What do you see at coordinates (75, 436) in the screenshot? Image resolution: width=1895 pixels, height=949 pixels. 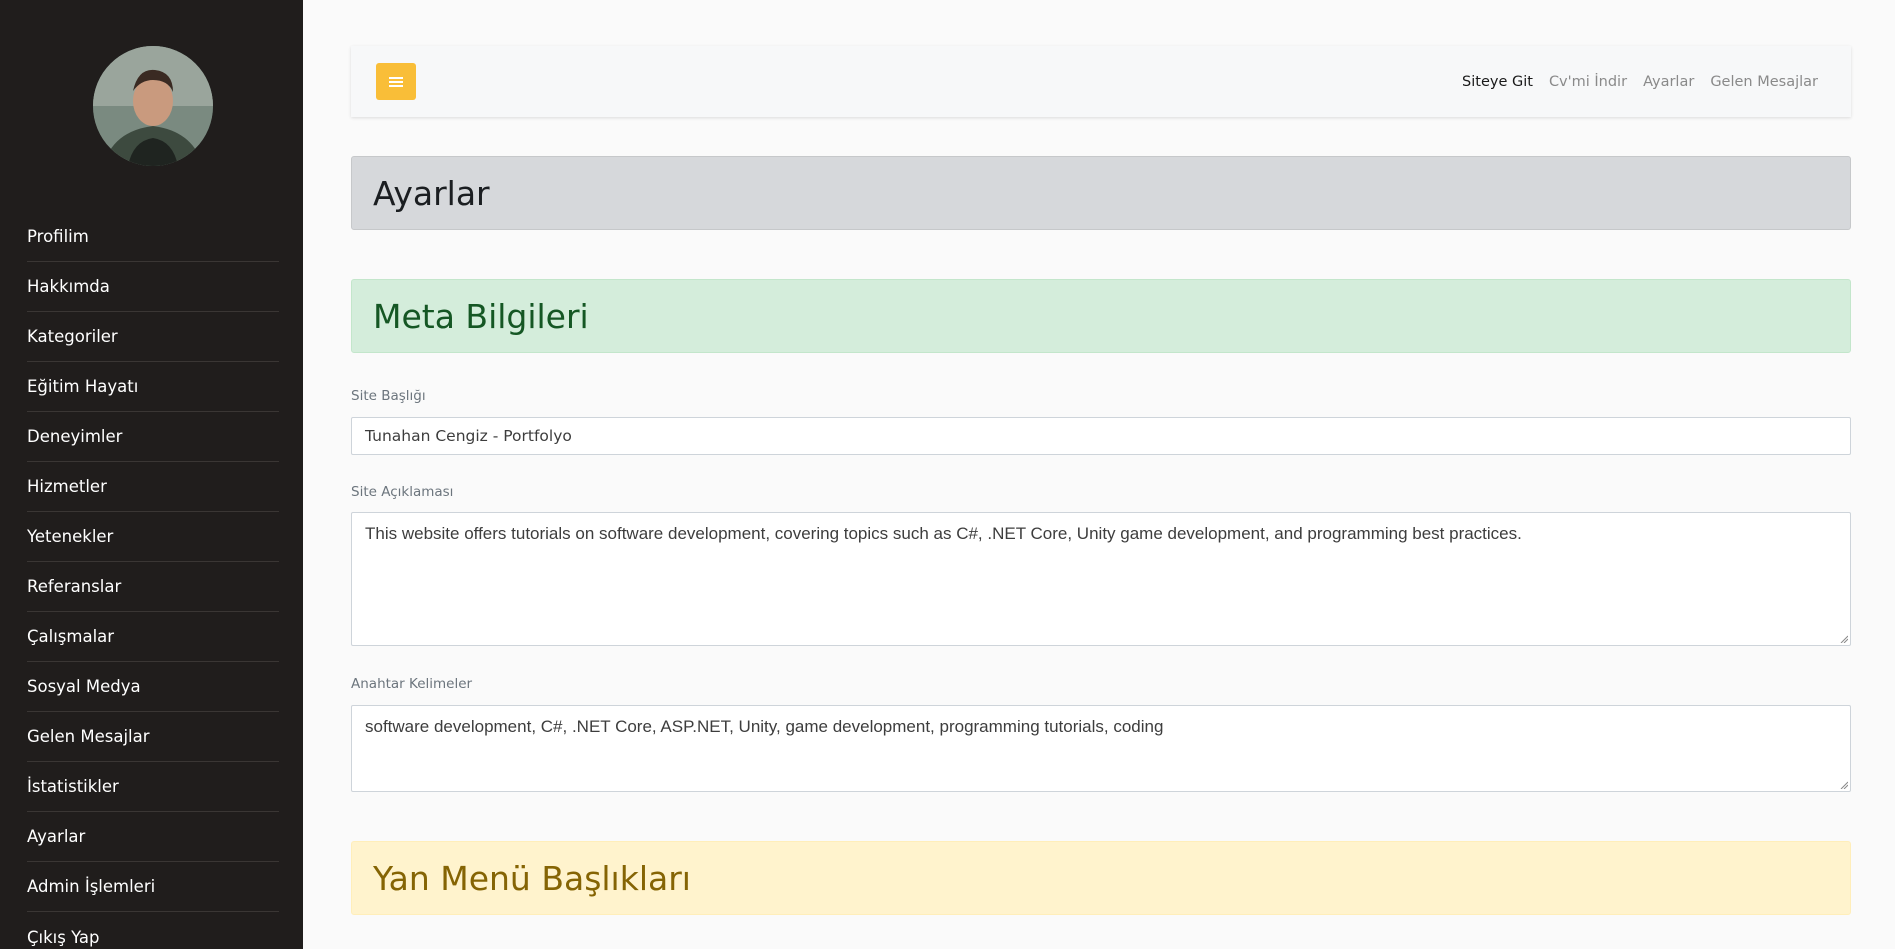 I see `sidebar-item-label: Deneyimler` at bounding box center [75, 436].